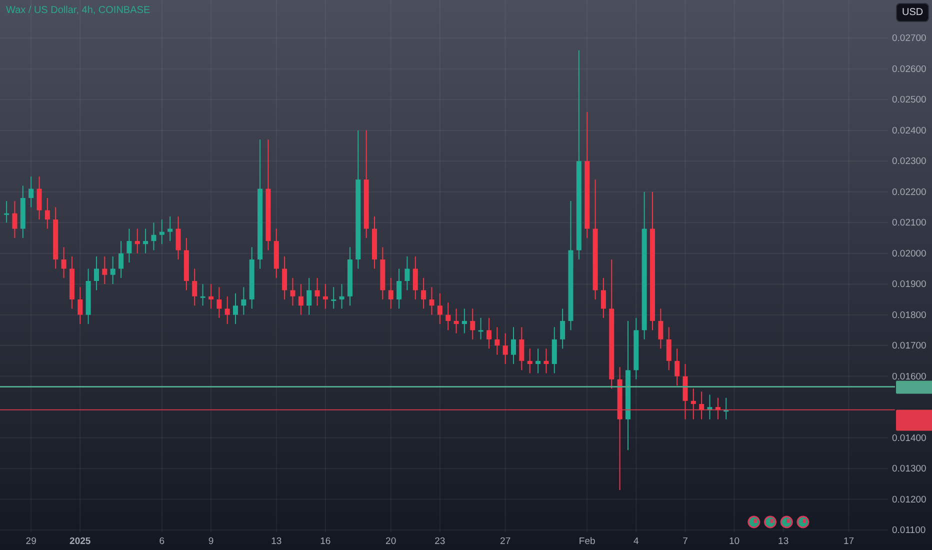 The width and height of the screenshot is (932, 550). I want to click on time-axis-label: 2025, so click(80, 541).